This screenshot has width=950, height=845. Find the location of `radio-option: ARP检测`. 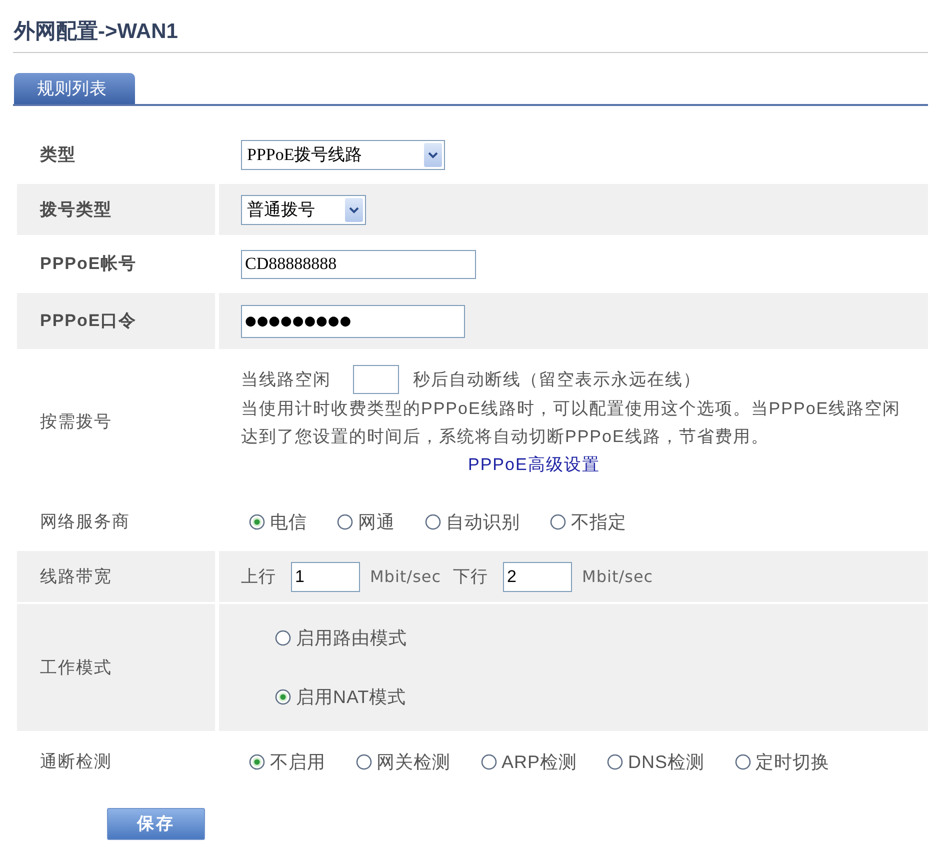

radio-option: ARP检测 is located at coordinates (529, 762).